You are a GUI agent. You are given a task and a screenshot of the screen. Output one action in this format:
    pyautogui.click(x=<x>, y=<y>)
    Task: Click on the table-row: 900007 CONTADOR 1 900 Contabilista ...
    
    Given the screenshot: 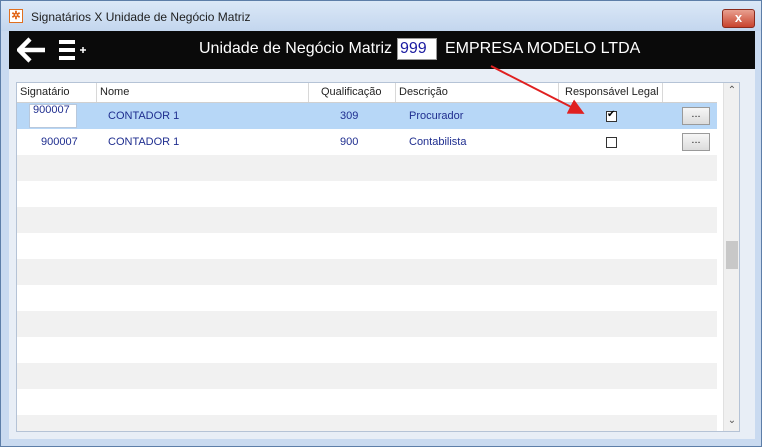 What is the action you would take?
    pyautogui.click(x=367, y=142)
    